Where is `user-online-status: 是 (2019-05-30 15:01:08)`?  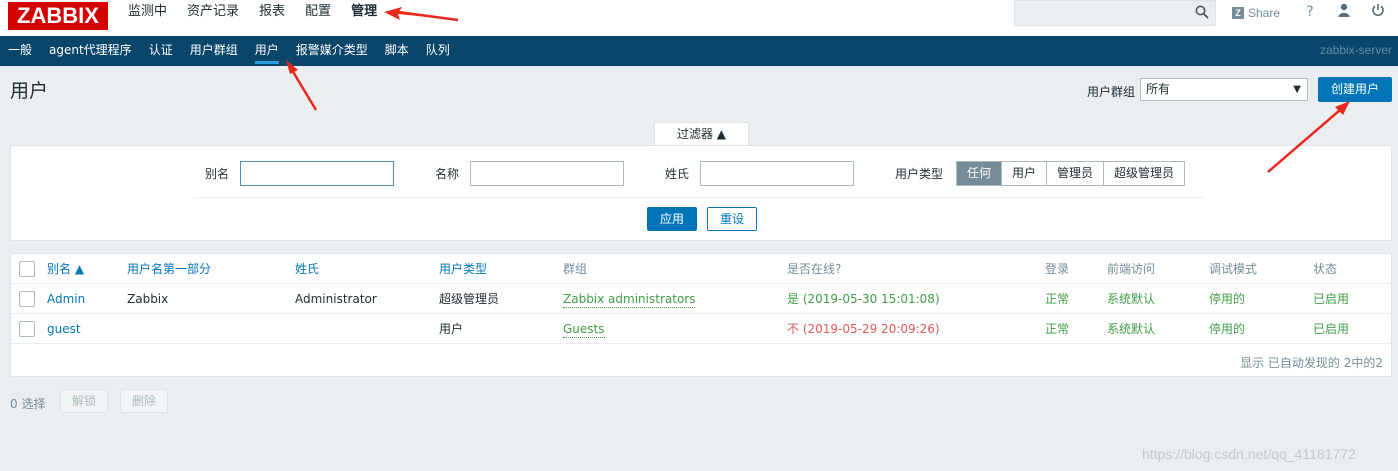
user-online-status: 是 (2019-05-30 15:01:08) is located at coordinates (863, 299).